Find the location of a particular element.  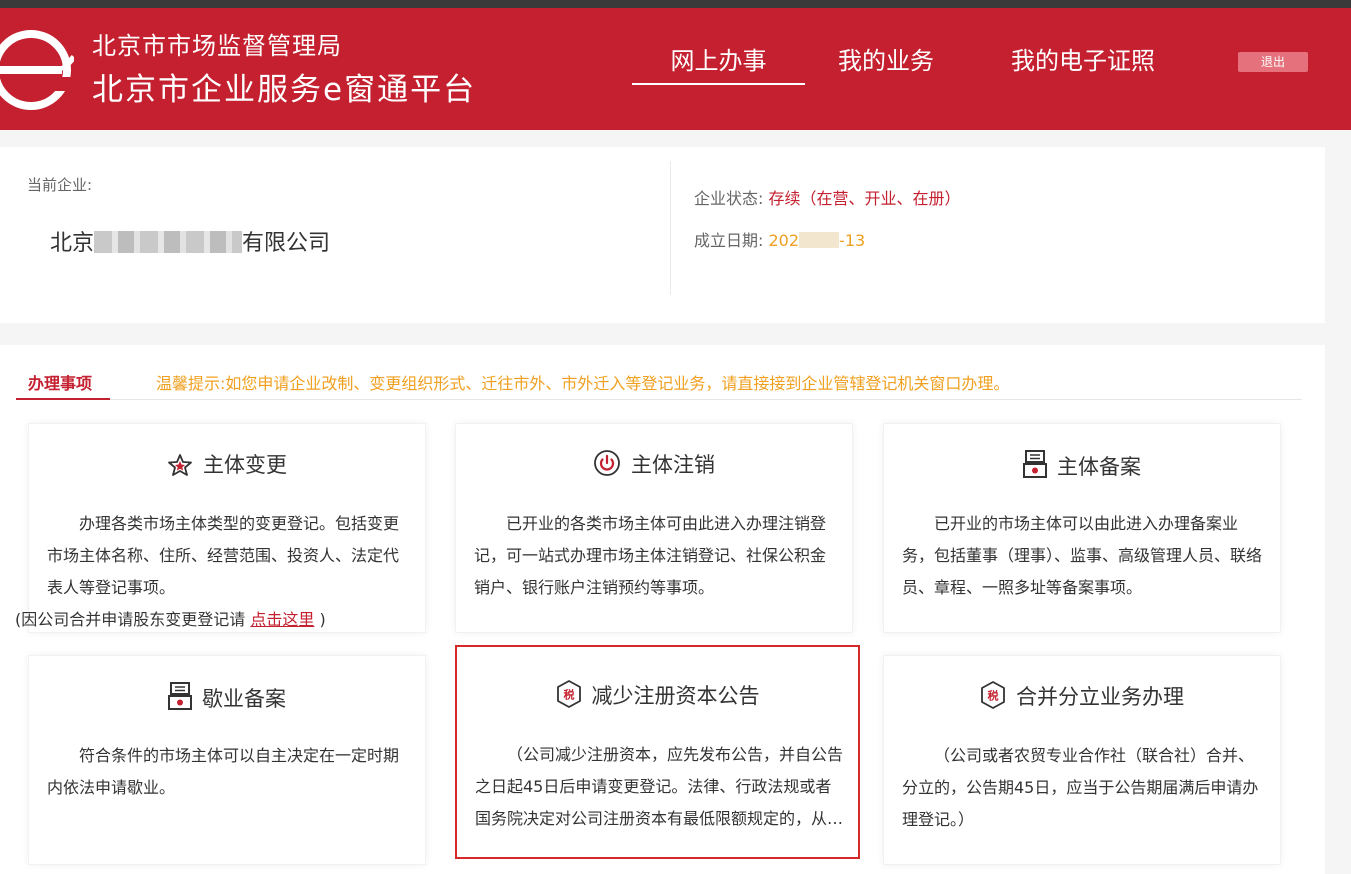

establish-date: 成立日期: 202 -13 is located at coordinates (779, 239).